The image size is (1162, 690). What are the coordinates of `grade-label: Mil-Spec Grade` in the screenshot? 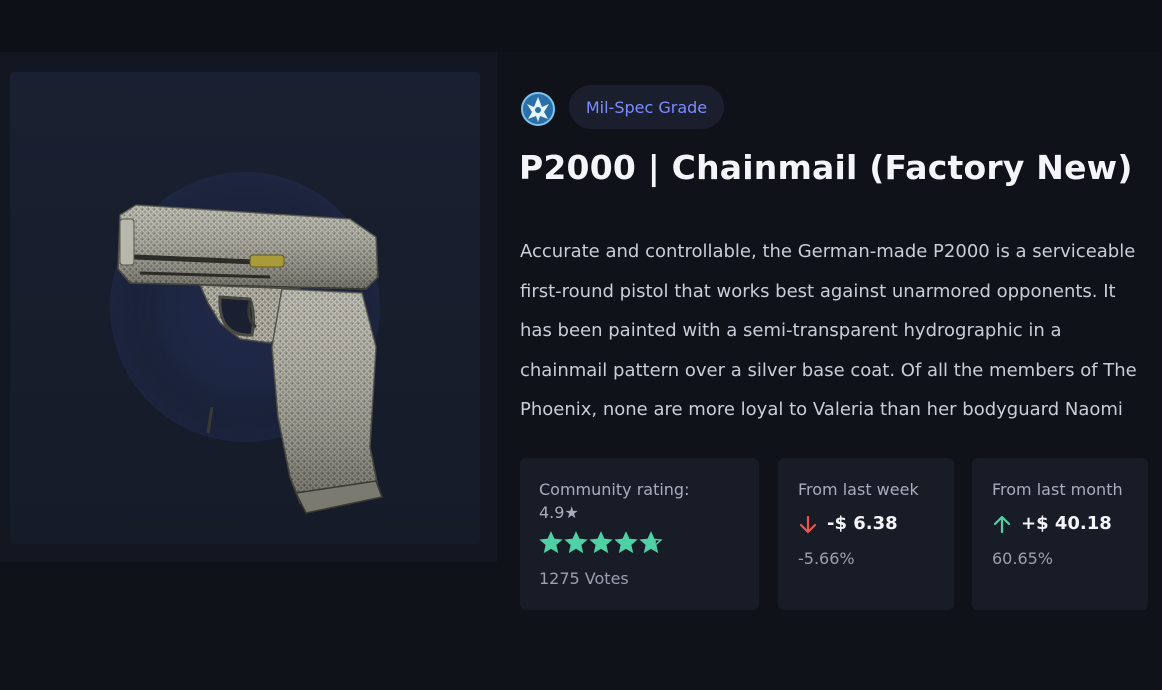 It's located at (646, 107).